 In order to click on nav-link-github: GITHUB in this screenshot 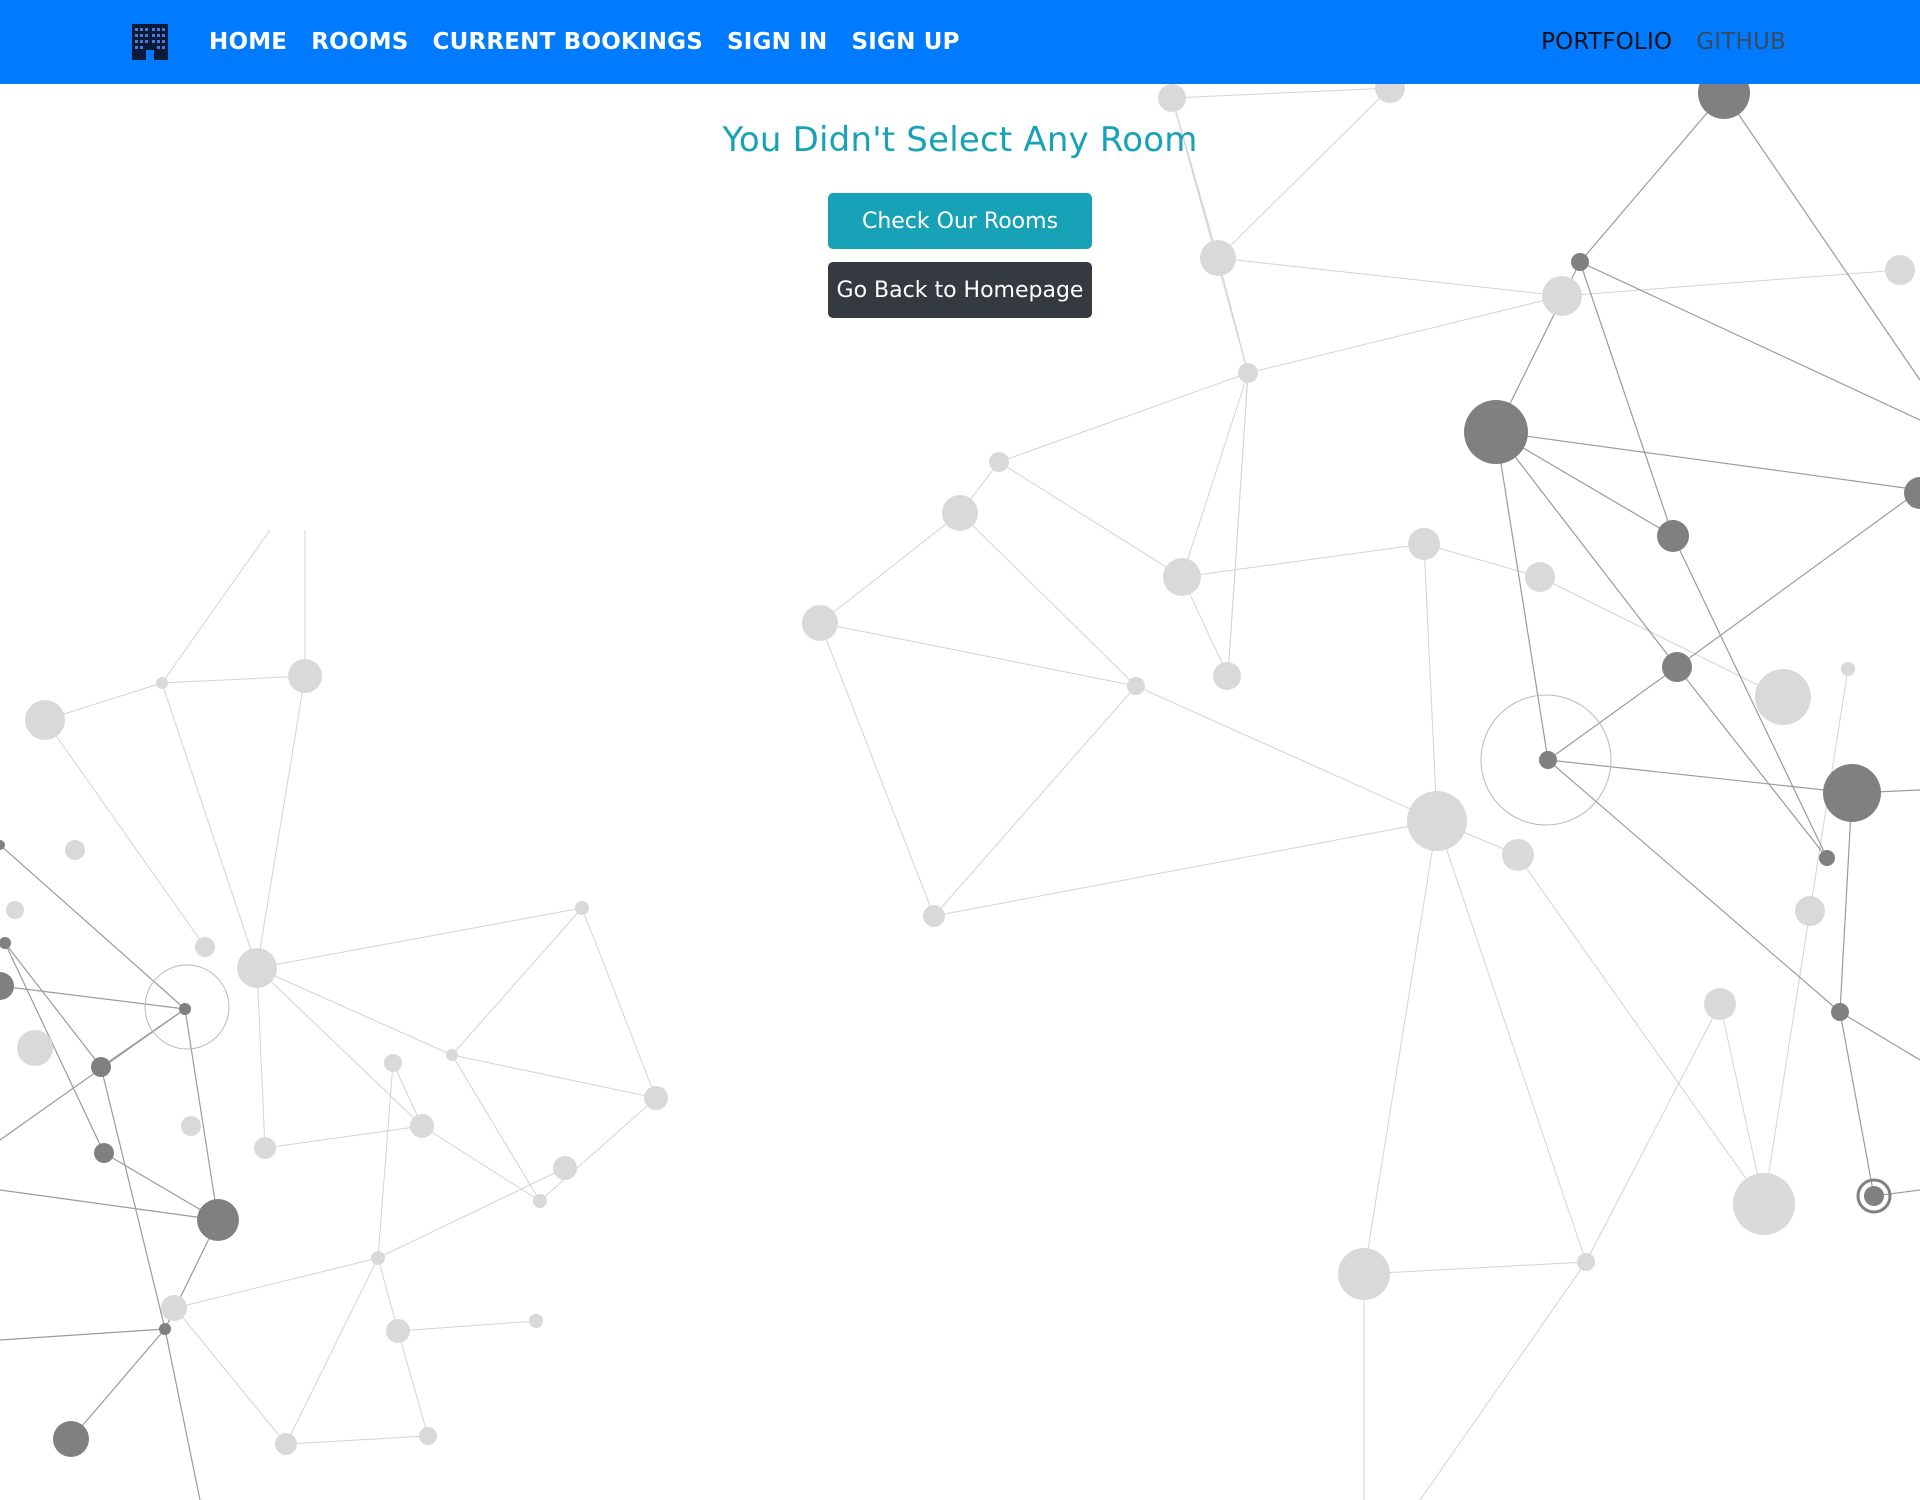, I will do `click(1741, 42)`.